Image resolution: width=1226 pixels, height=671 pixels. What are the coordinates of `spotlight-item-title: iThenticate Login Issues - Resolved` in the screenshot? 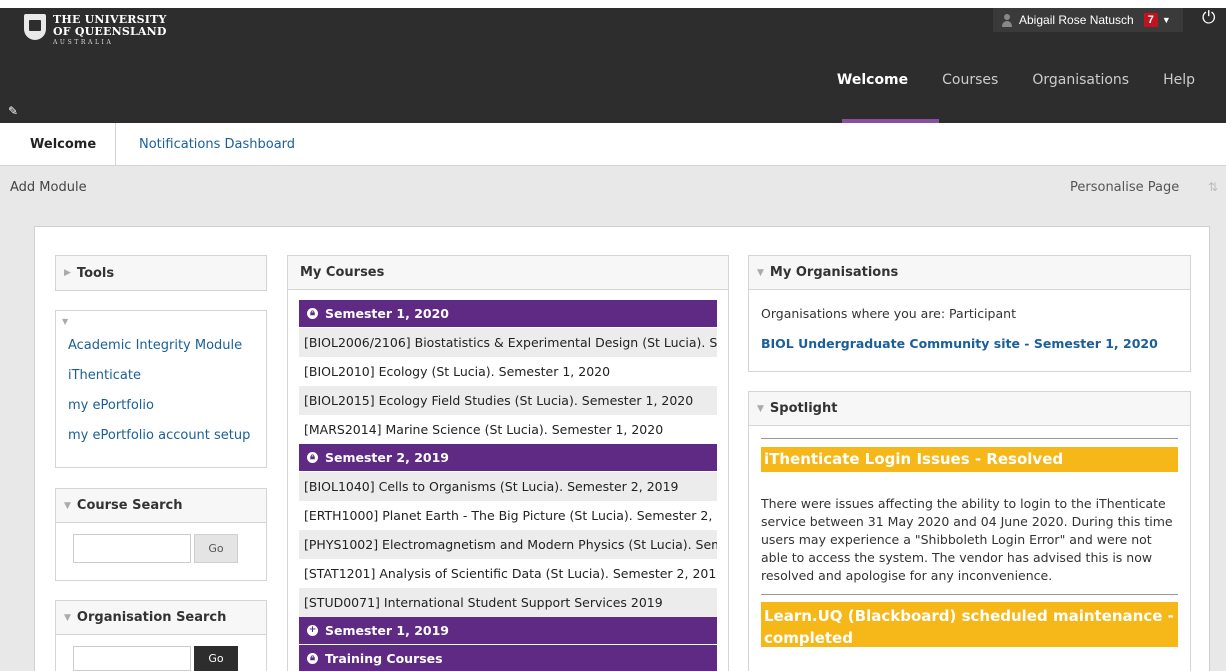 It's located at (969, 459).